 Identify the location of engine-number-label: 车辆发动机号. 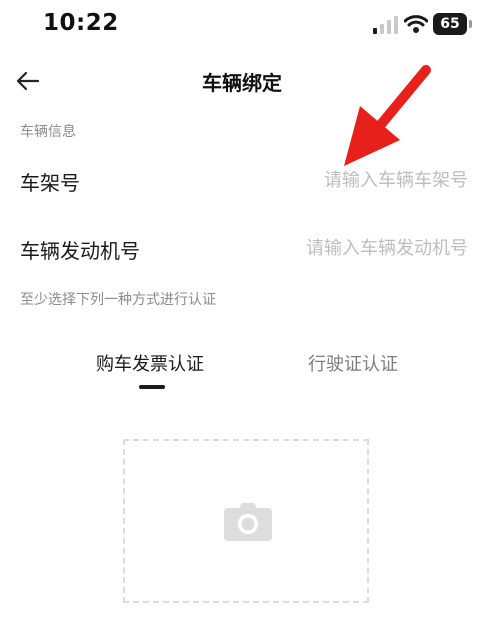
(80, 251).